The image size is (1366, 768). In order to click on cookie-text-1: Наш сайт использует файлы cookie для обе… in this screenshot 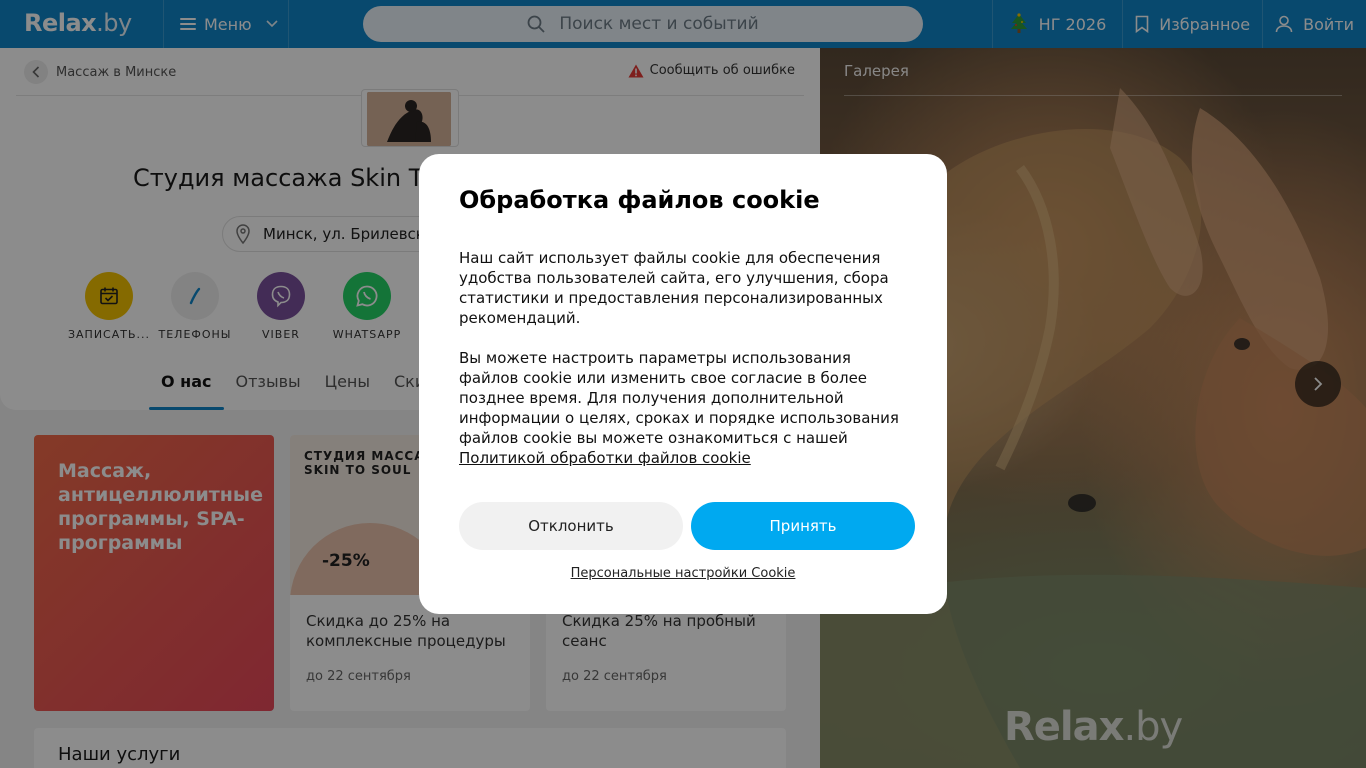, I will do `click(674, 288)`.